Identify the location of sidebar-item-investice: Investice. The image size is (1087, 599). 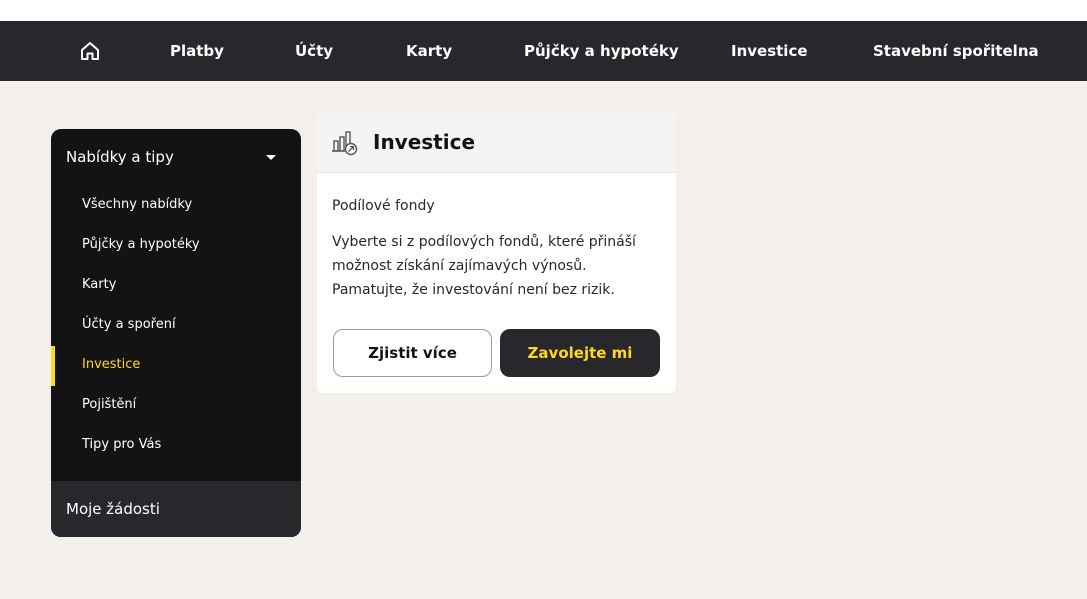
(176, 366).